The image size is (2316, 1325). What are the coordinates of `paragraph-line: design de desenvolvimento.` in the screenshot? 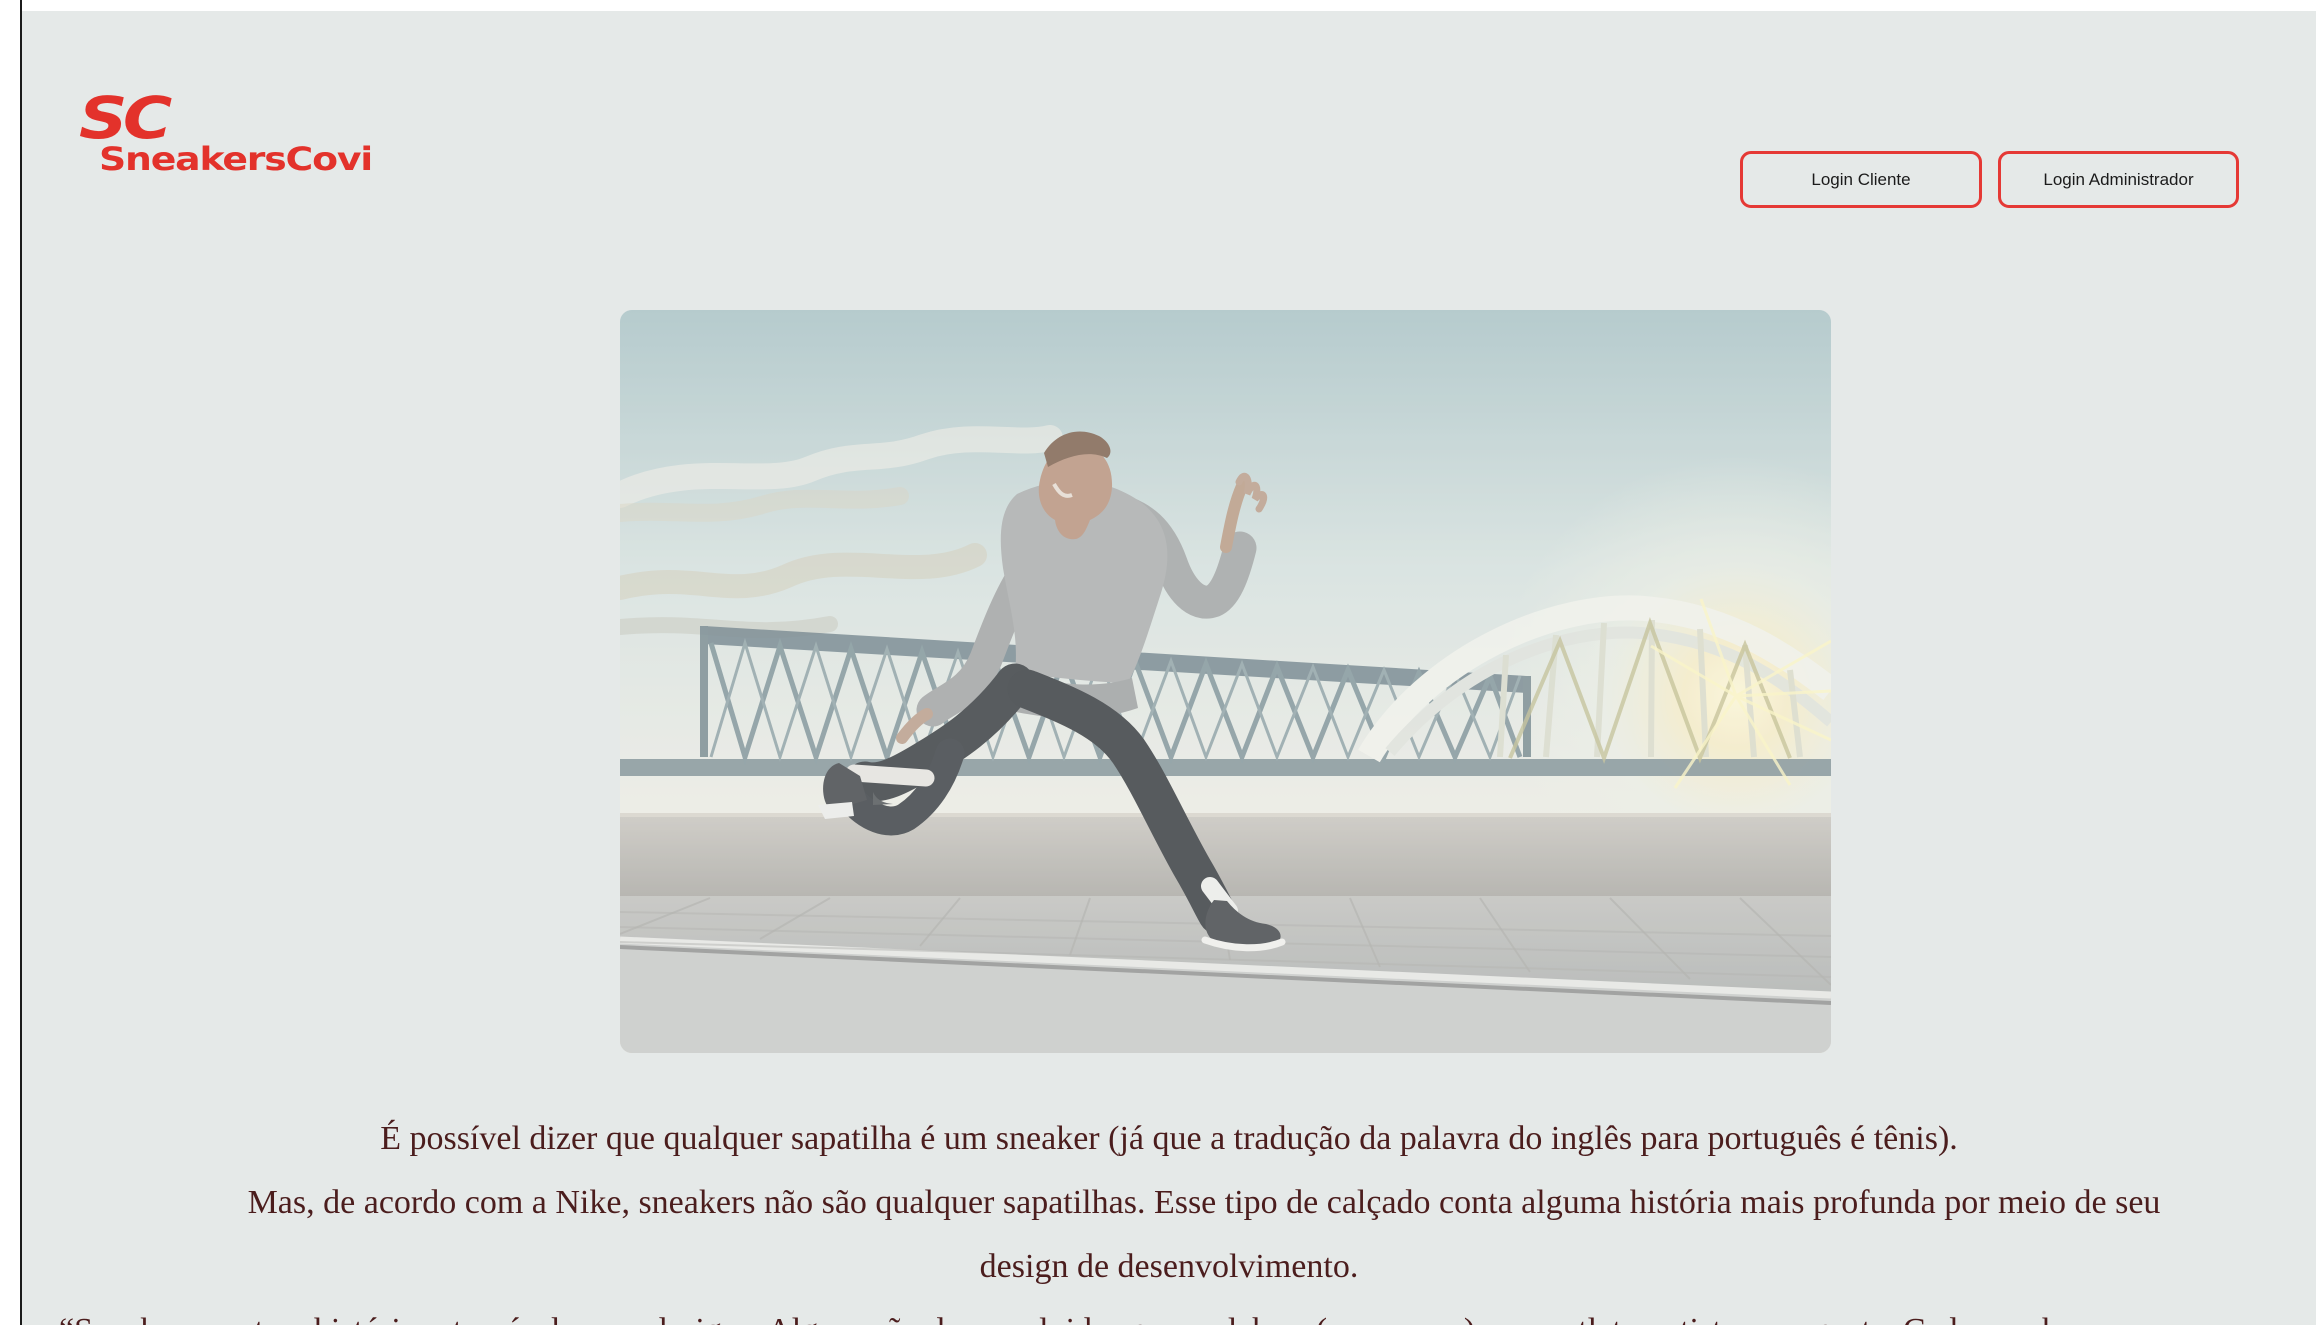 It's located at (1169, 1266).